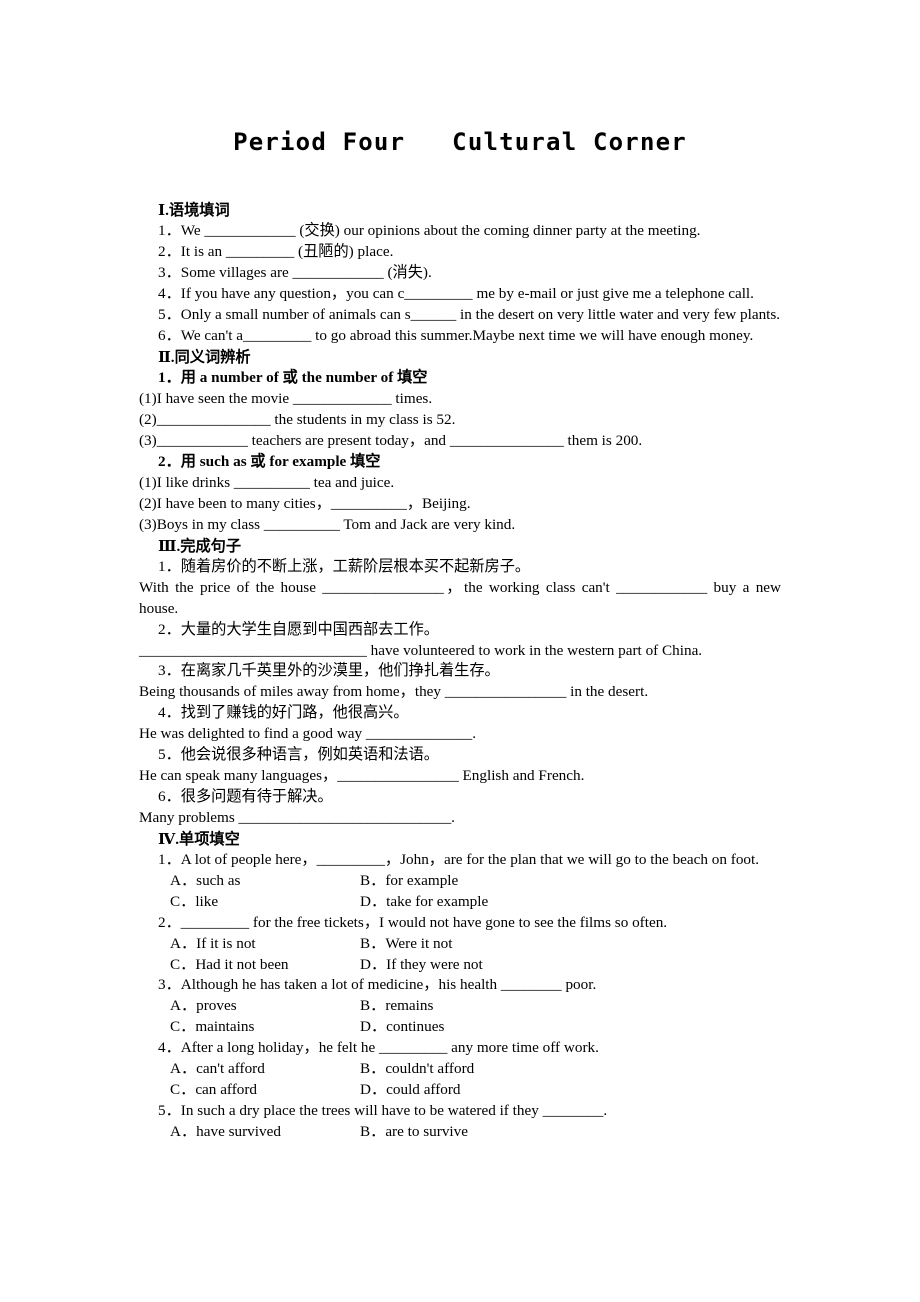 The height and width of the screenshot is (1302, 920). I want to click on option-choice: A．such as, so click(205, 881).